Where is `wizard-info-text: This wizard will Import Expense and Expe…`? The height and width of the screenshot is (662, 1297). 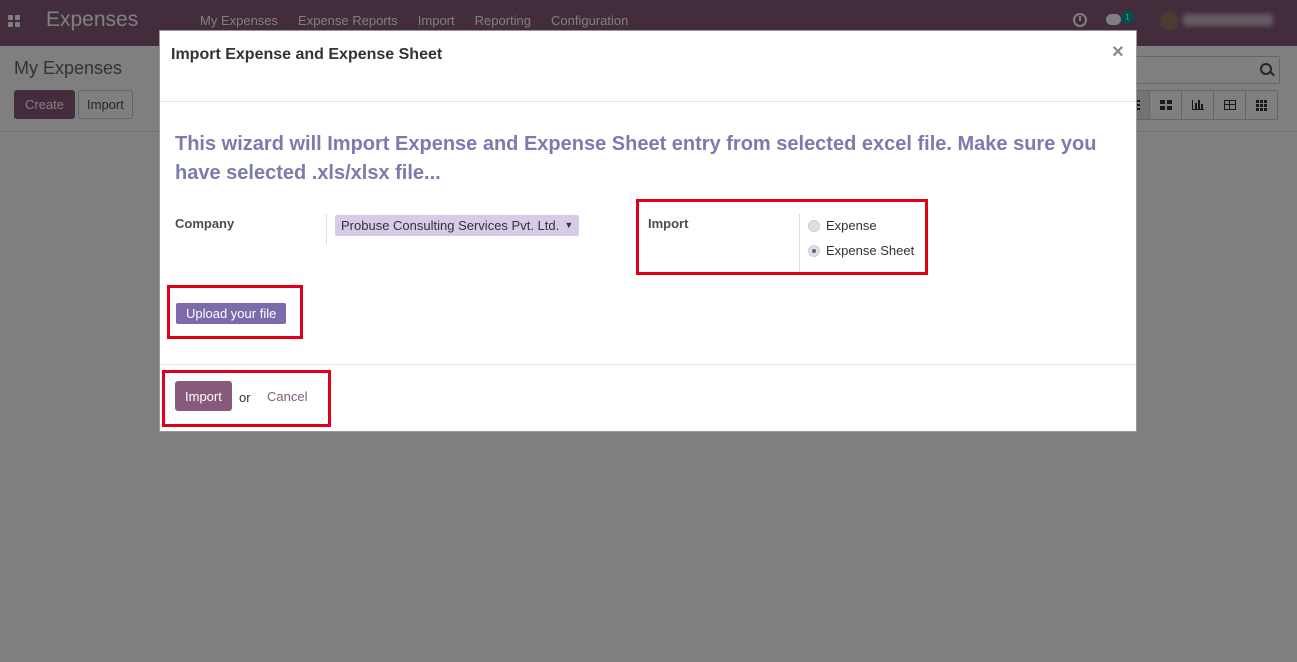 wizard-info-text: This wizard will Import Expense and Expe… is located at coordinates (636, 158).